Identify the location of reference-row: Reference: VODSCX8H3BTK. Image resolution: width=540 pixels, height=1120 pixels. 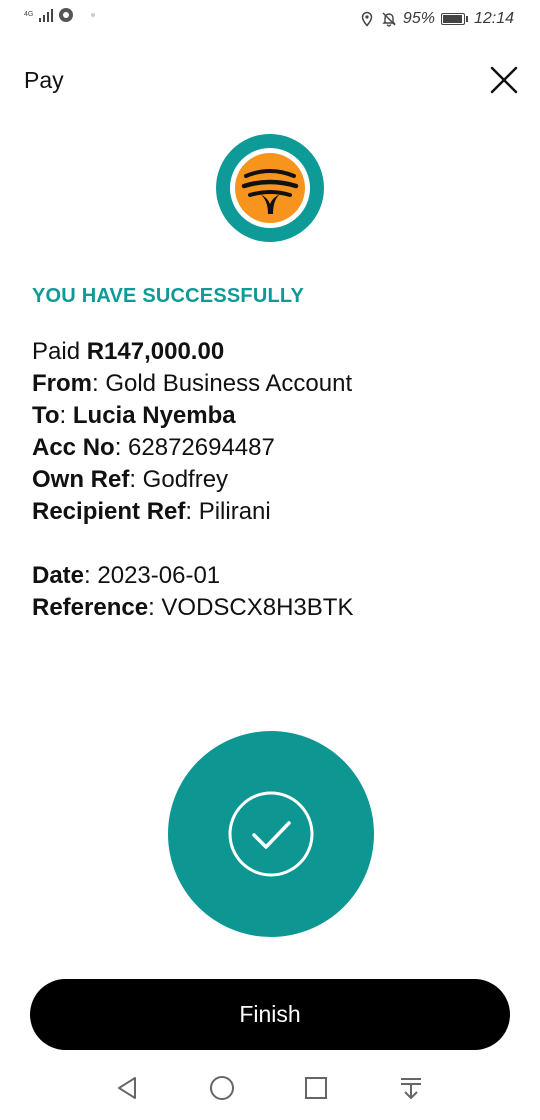
(192, 608).